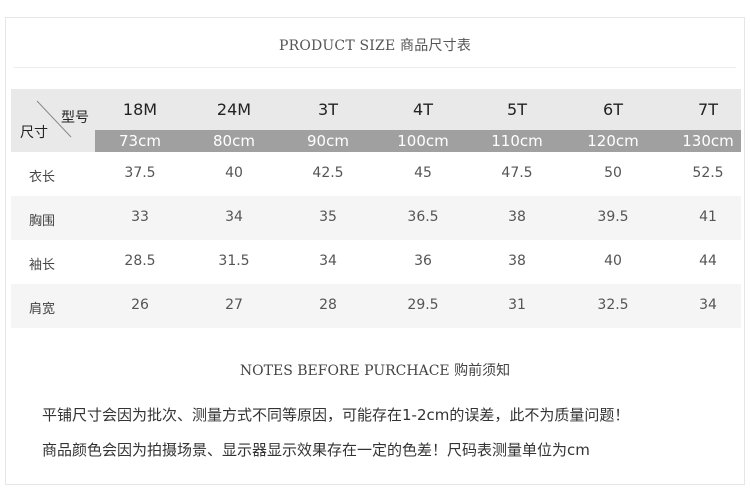 Image resolution: width=750 pixels, height=493 pixels. What do you see at coordinates (140, 173) in the screenshot?
I see `table-cell: 37.5` at bounding box center [140, 173].